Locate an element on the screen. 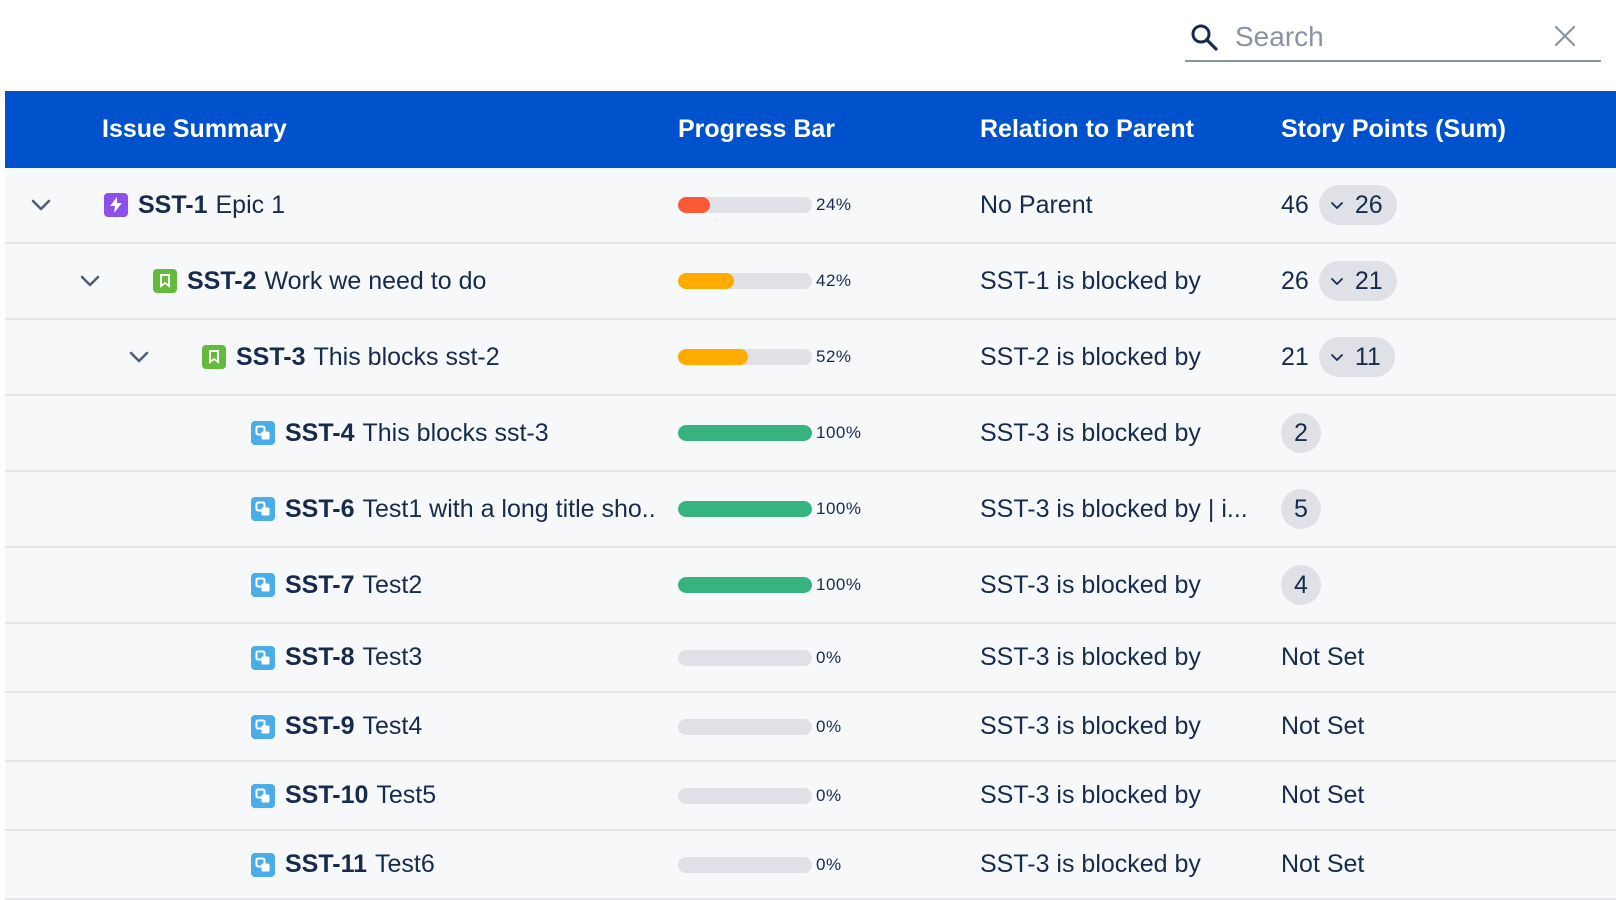 Image resolution: width=1616 pixels, height=900 pixels. relation-text: SST-1 is blocked by is located at coordinates (1090, 280).